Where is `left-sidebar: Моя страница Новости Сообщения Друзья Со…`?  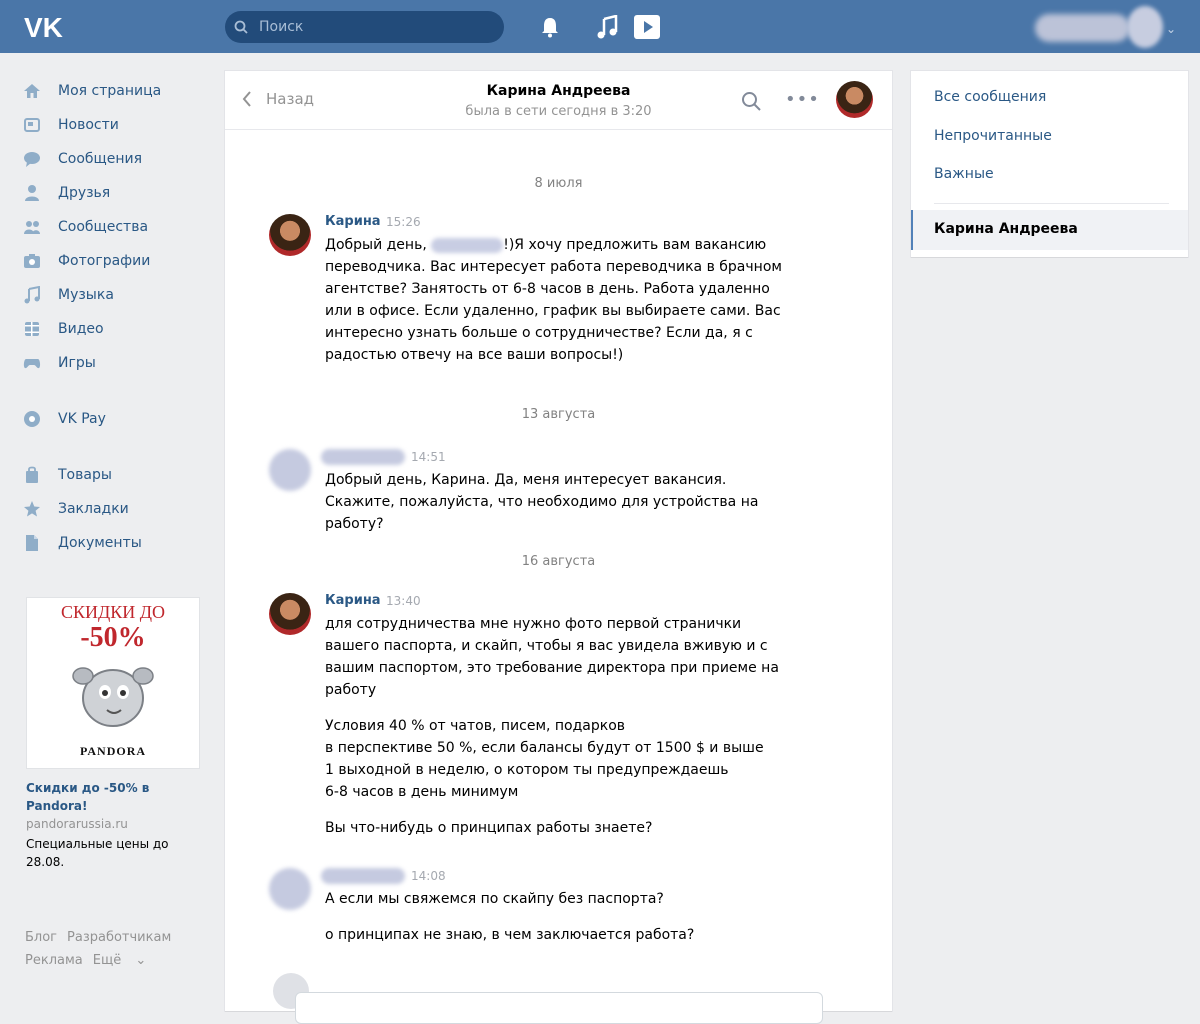
left-sidebar: Моя страница Новости Сообщения Друзья Со… is located at coordinates (112, 317).